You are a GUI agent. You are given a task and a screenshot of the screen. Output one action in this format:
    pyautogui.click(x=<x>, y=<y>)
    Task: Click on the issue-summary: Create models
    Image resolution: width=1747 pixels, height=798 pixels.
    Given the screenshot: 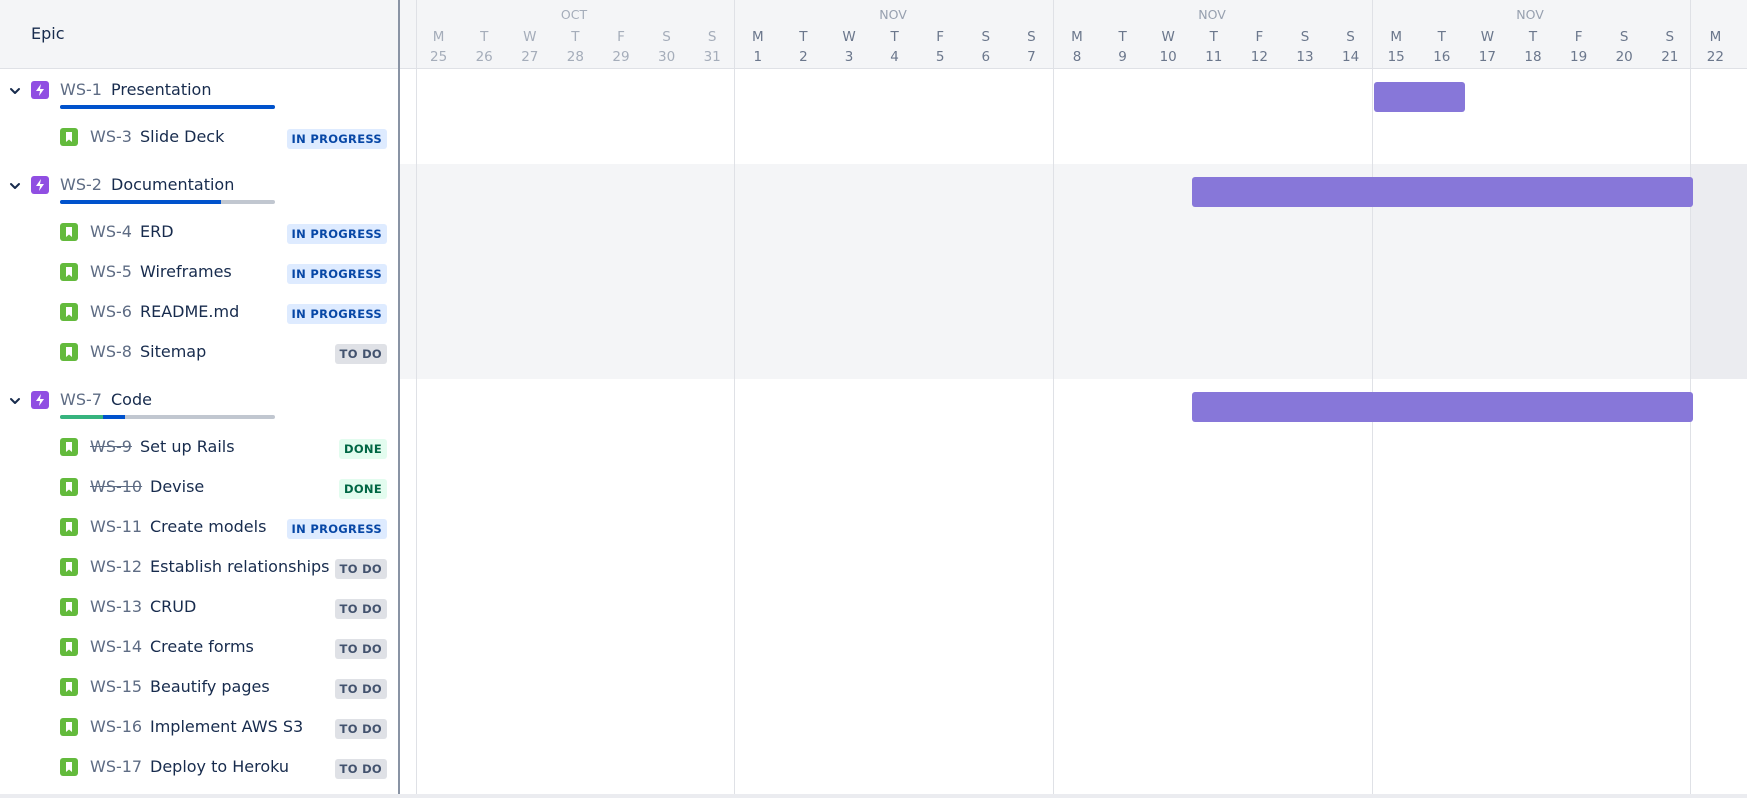 What is the action you would take?
    pyautogui.click(x=208, y=526)
    